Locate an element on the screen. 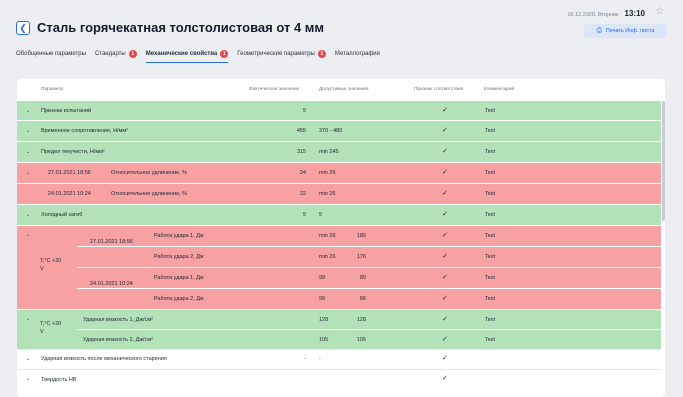 Image resolution: width=683 pixels, height=397 pixels. actual-value: 315 is located at coordinates (301, 152).